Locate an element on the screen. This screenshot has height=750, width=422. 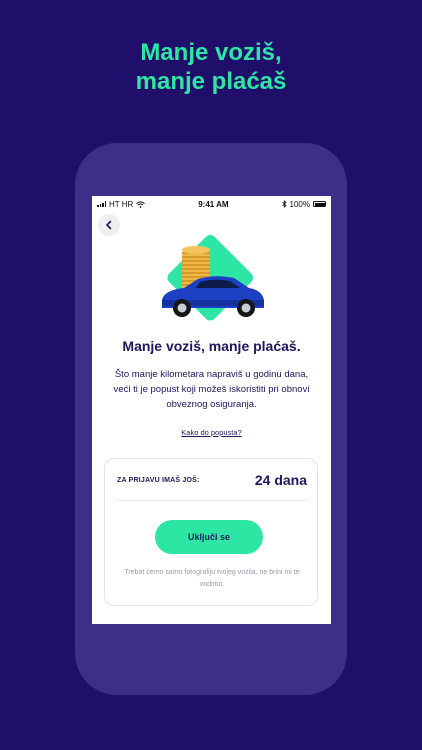
deadline-row: ZA PRIJAVU IMAŠ JOŠ: 24 dana is located at coordinates (212, 480).